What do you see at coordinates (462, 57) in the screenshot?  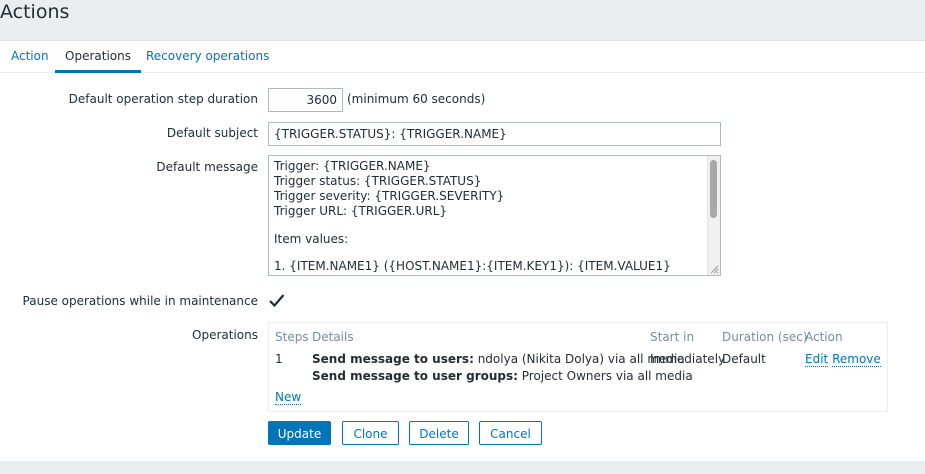 I see `tab-bar: Action Operations Recovery operations` at bounding box center [462, 57].